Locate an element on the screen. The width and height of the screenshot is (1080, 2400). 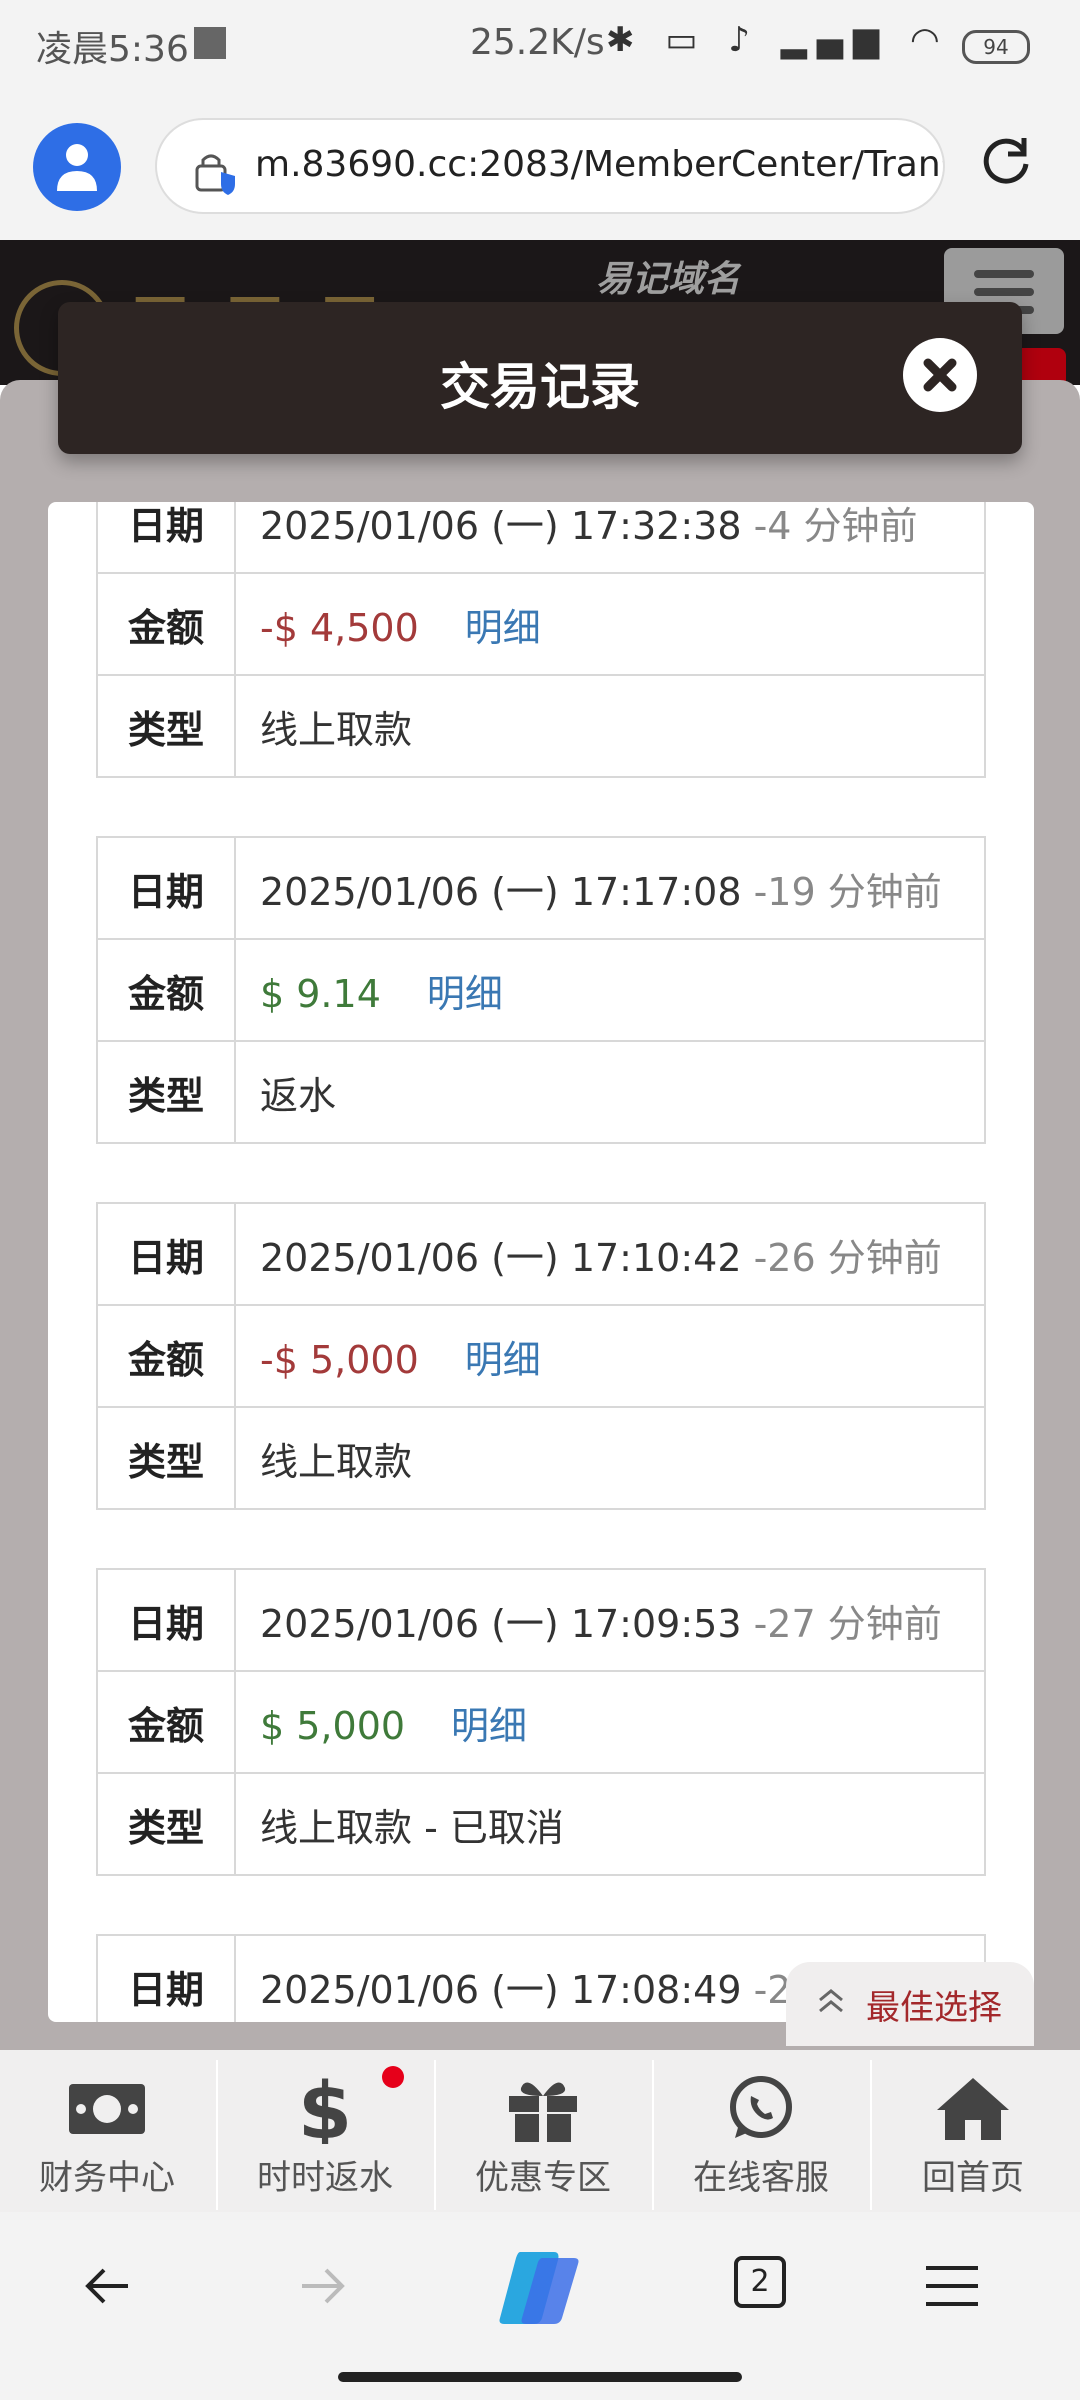
record-date: 2025/01/06 (一) 17:09:53 is located at coordinates (501, 1623).